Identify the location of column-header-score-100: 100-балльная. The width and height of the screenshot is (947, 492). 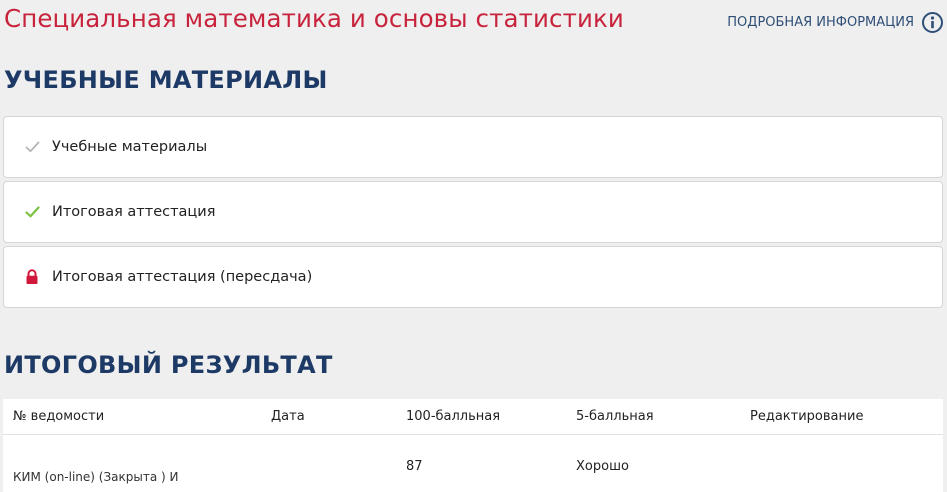
(453, 416).